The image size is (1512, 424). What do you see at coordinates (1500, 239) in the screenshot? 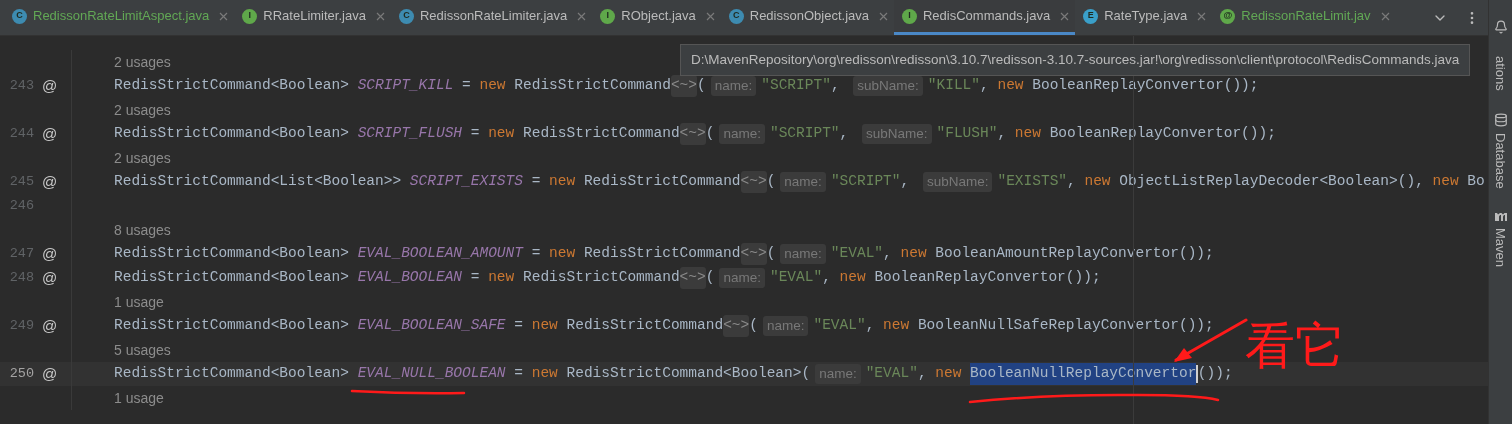
I see `tool-window-button: Maven` at bounding box center [1500, 239].